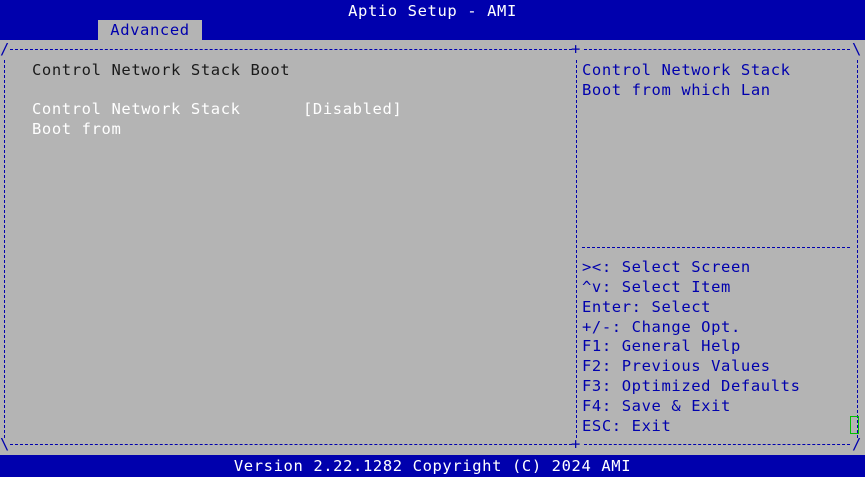 This screenshot has height=477, width=865. Describe the element at coordinates (627, 426) in the screenshot. I see `key-hint: ESC: Exit` at that location.